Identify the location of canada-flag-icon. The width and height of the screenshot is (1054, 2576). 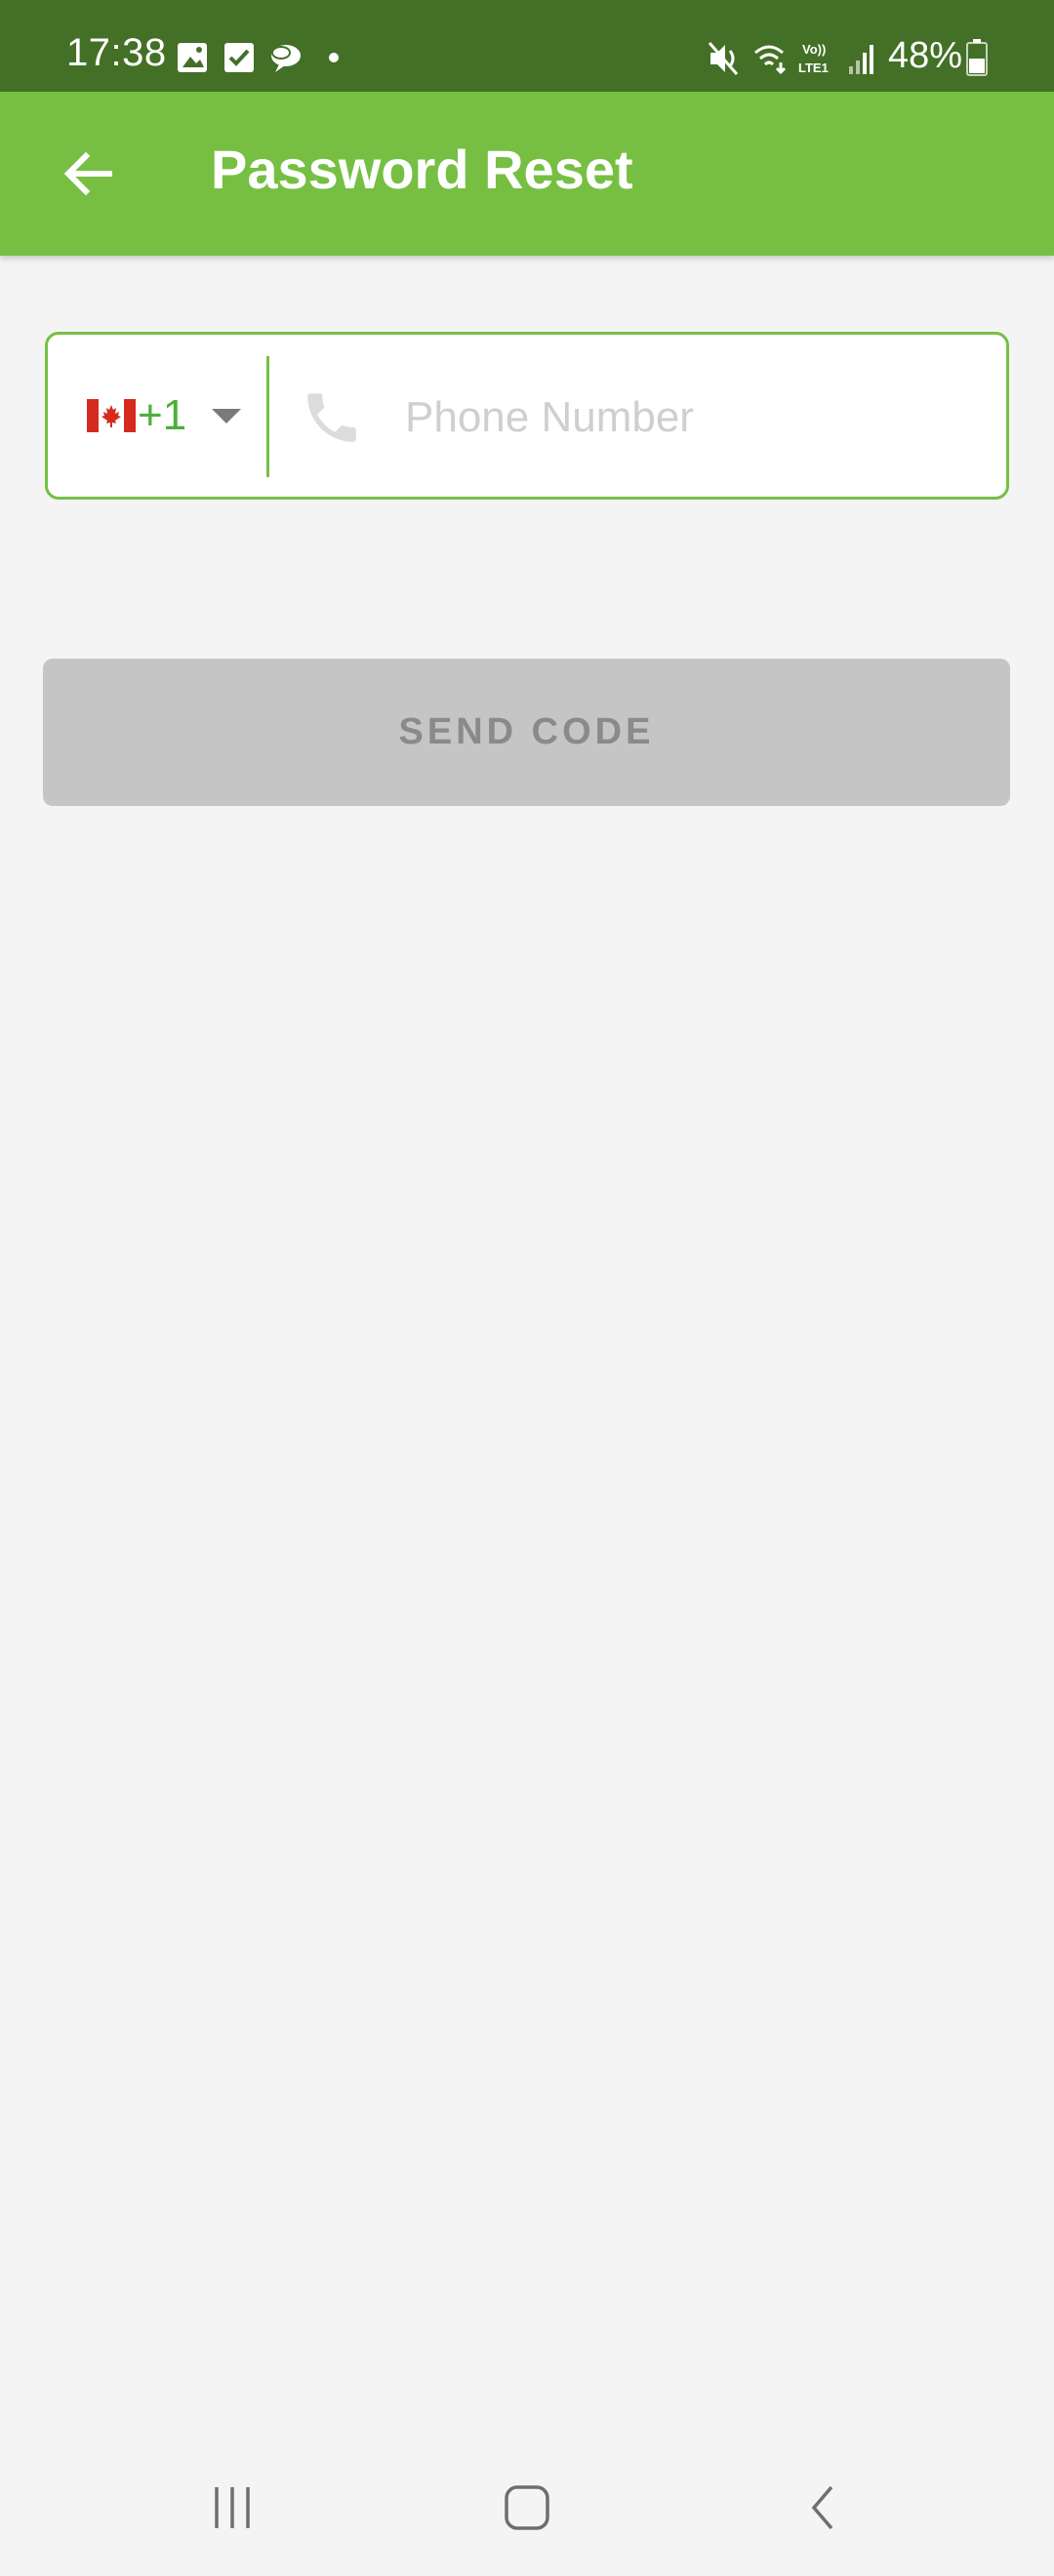
(111, 415).